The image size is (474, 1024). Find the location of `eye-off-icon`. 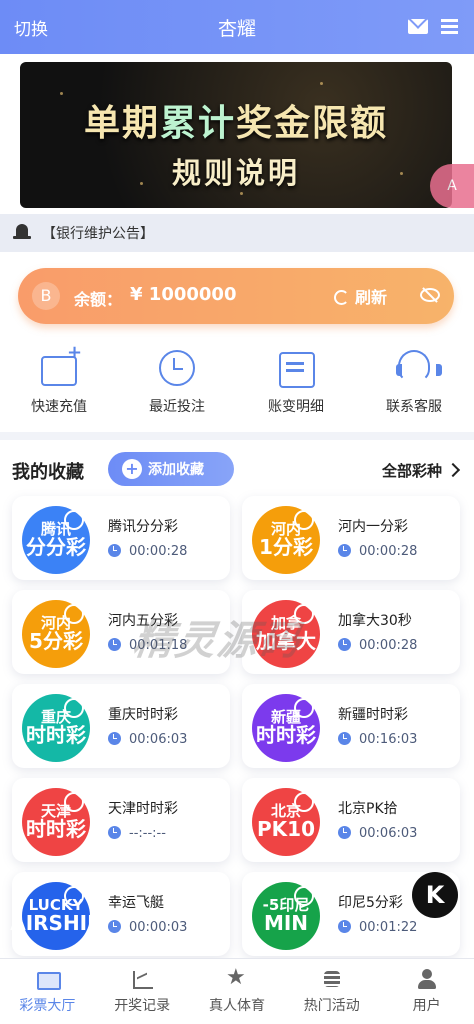

eye-off-icon is located at coordinates (430, 295).